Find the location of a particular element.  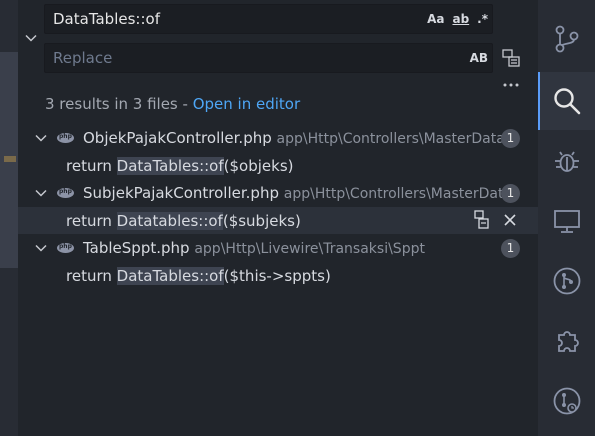

dismiss-icon is located at coordinates (510, 220).